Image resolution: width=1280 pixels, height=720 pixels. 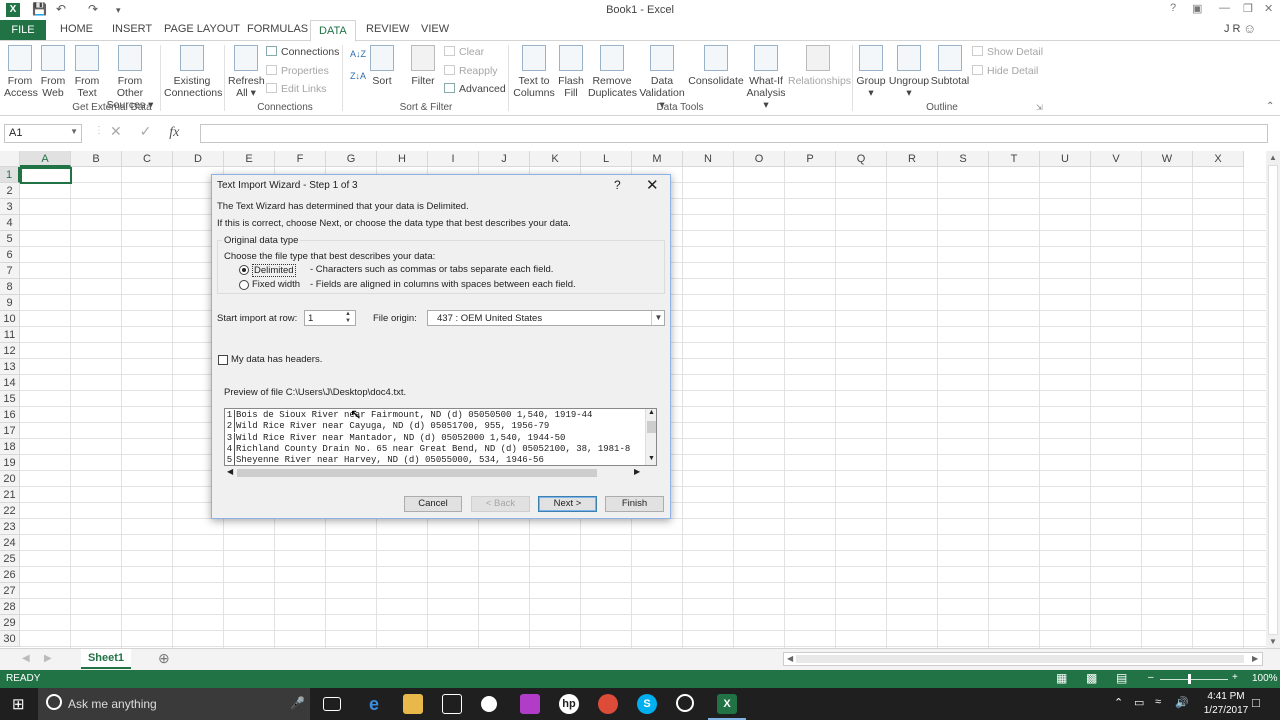 I want to click on show-detail-button: Show Detail, so click(x=1007, y=52).